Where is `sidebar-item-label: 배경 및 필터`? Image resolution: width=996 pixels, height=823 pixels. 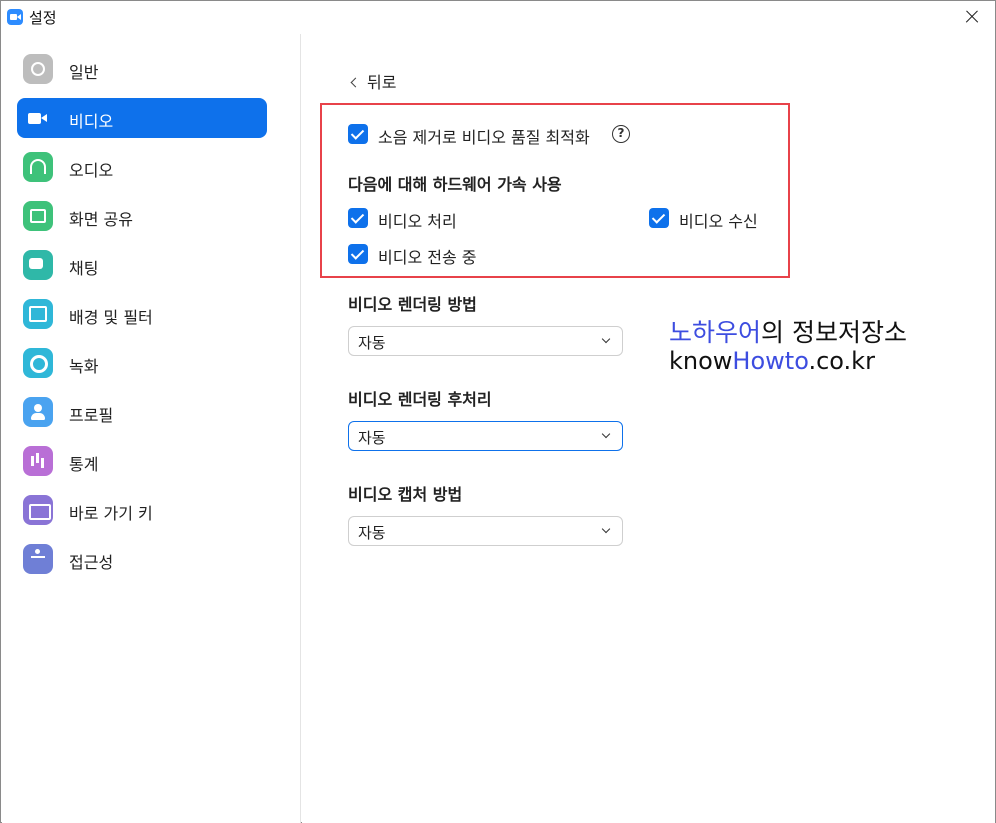
sidebar-item-label: 배경 및 필터 is located at coordinates (111, 317).